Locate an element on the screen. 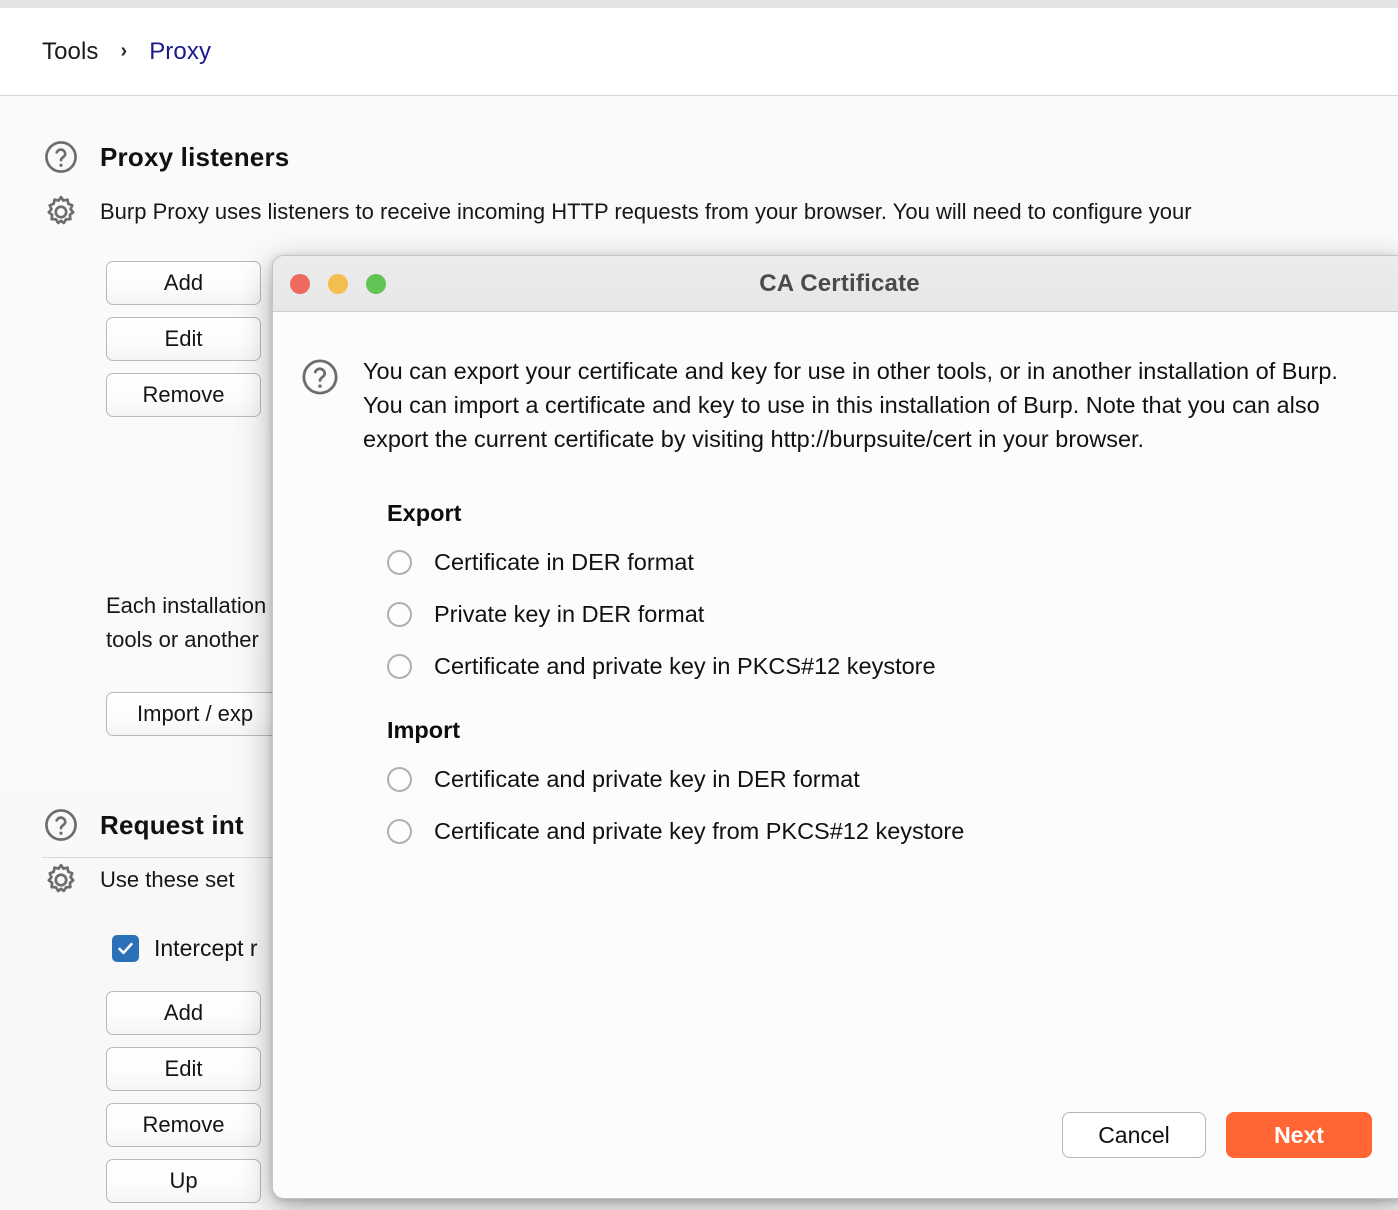  request-interception-header: Request int is located at coordinates (143, 825).